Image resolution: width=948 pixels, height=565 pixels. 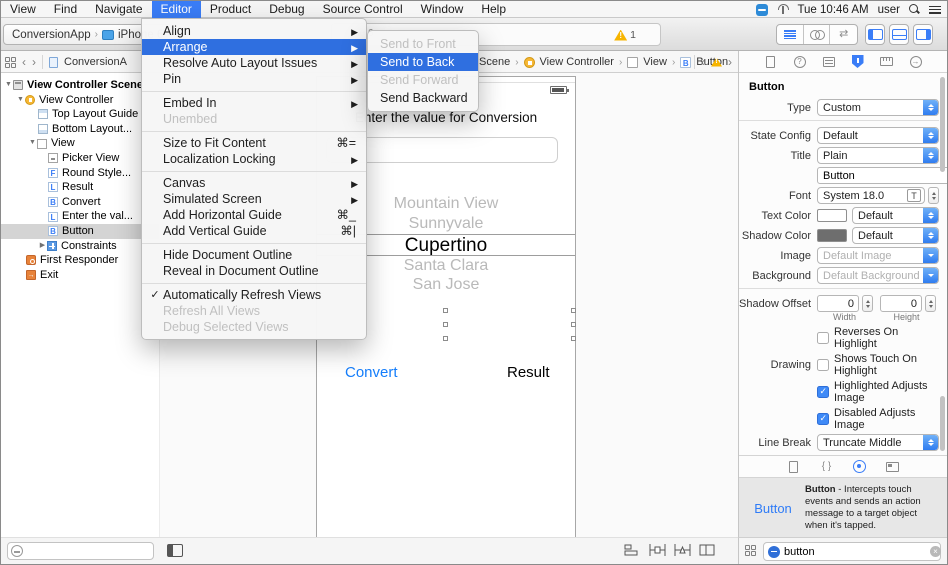 What do you see at coordinates (878, 107) in the screenshot?
I see `type-popup: Custom` at bounding box center [878, 107].